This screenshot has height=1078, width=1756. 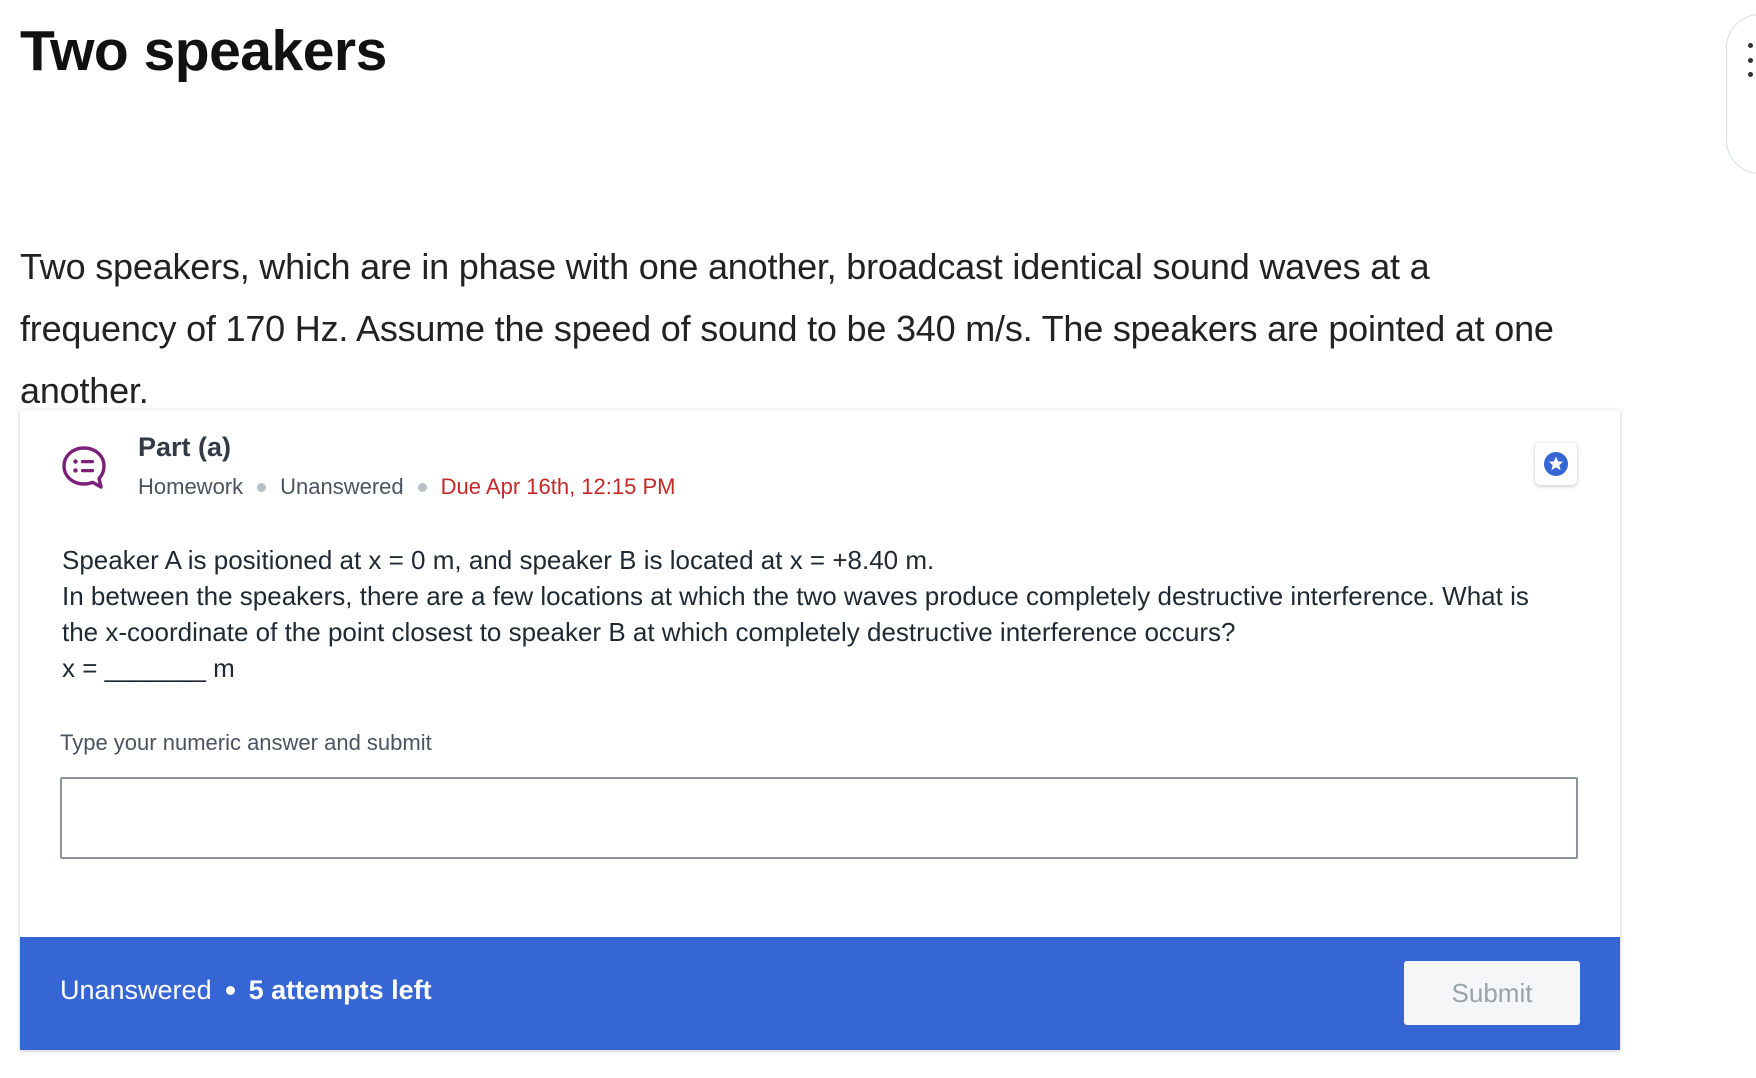 I want to click on part-title: Part (a), so click(x=185, y=447).